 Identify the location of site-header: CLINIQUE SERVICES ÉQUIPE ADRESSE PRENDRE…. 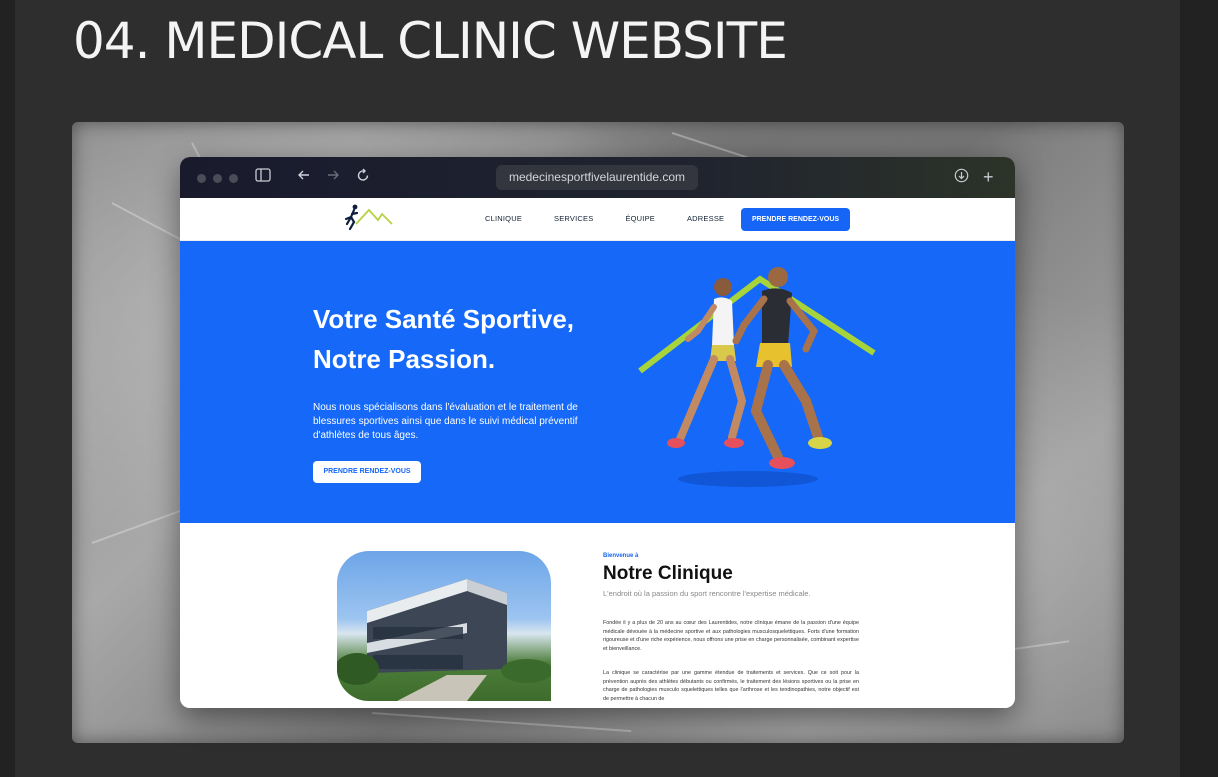
(597, 219).